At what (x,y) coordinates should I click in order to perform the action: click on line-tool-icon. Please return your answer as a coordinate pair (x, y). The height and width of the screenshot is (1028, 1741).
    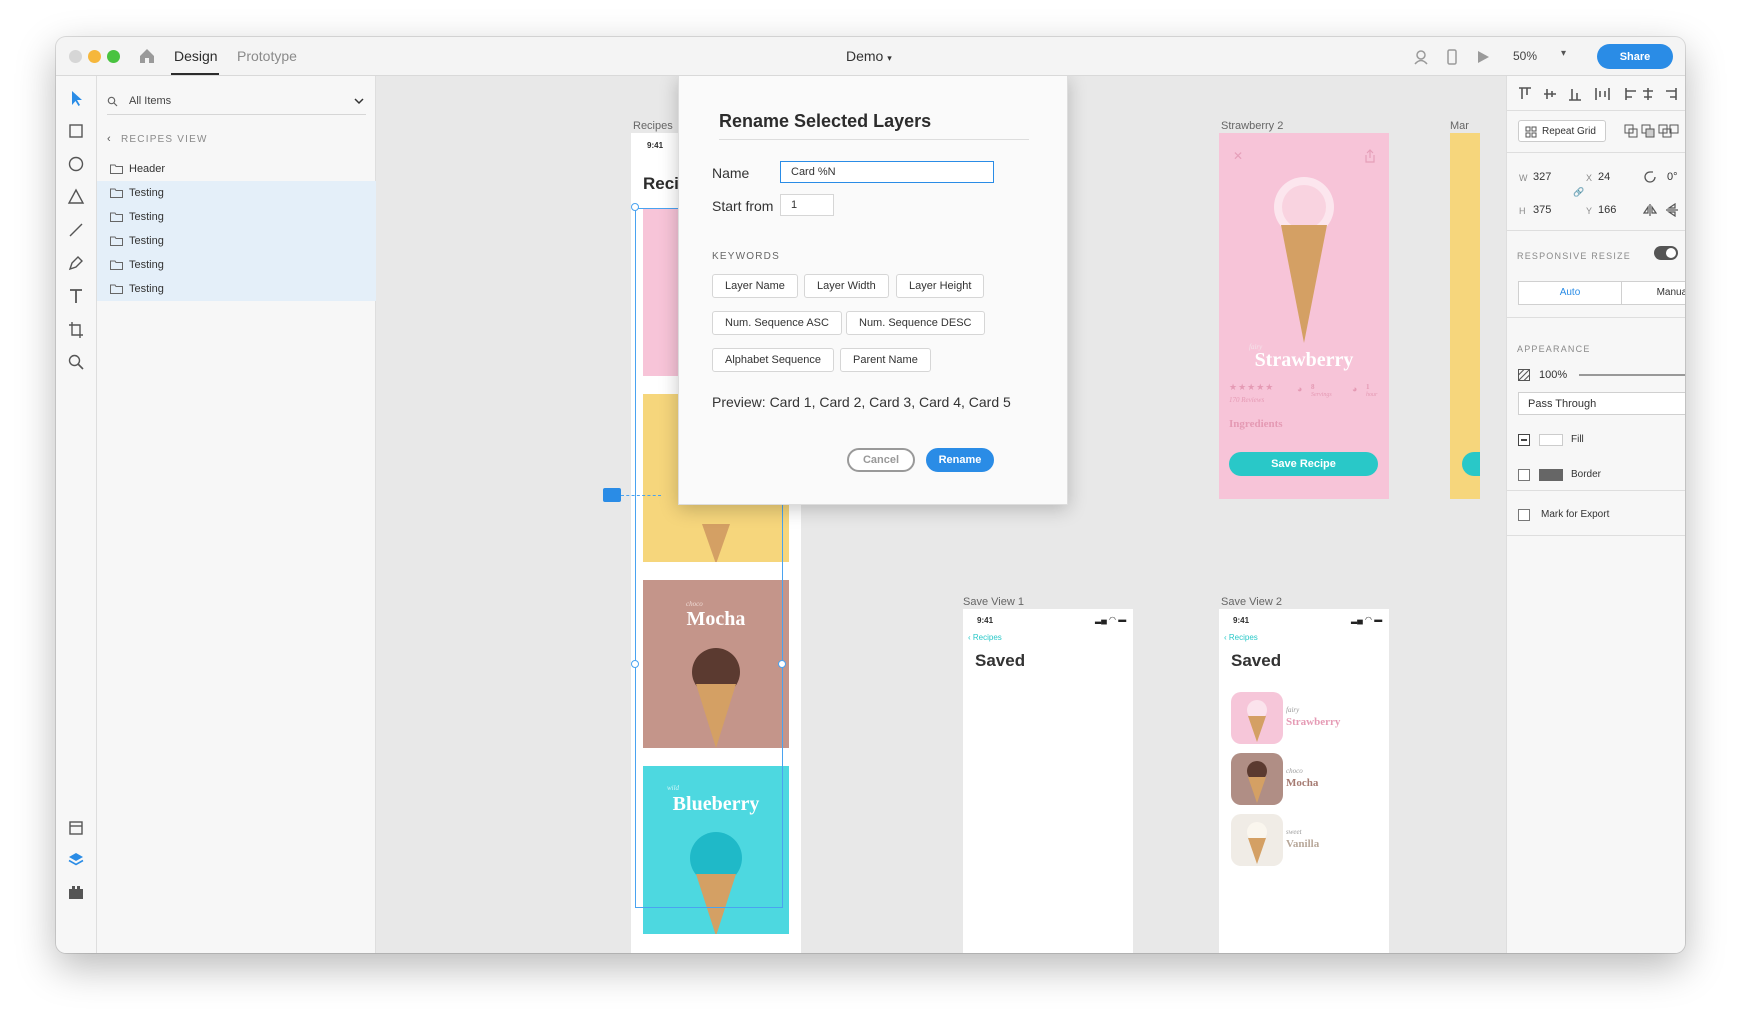
    Looking at the image, I should click on (76, 230).